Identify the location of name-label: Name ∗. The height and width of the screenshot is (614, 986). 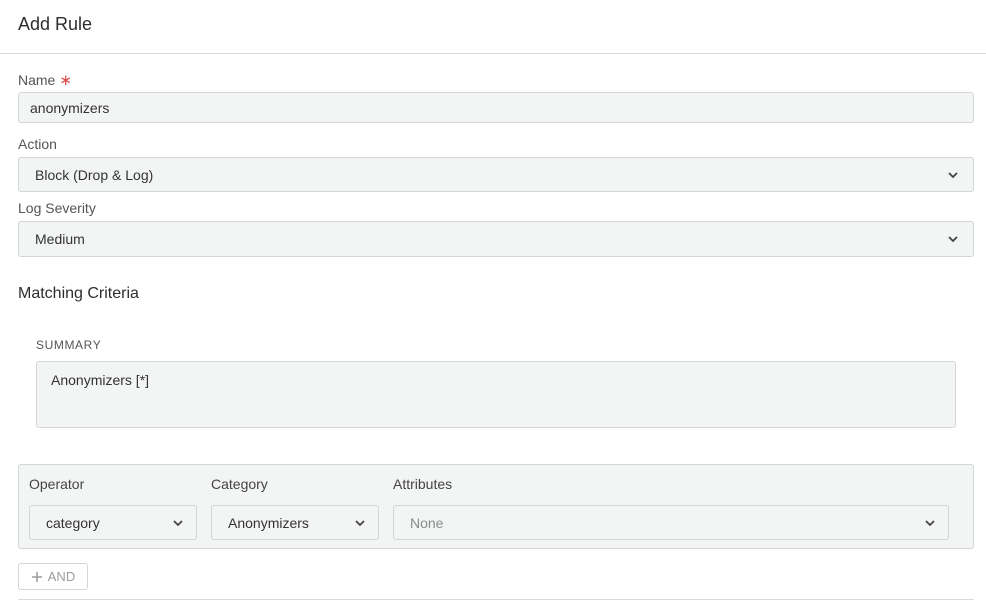
(45, 80).